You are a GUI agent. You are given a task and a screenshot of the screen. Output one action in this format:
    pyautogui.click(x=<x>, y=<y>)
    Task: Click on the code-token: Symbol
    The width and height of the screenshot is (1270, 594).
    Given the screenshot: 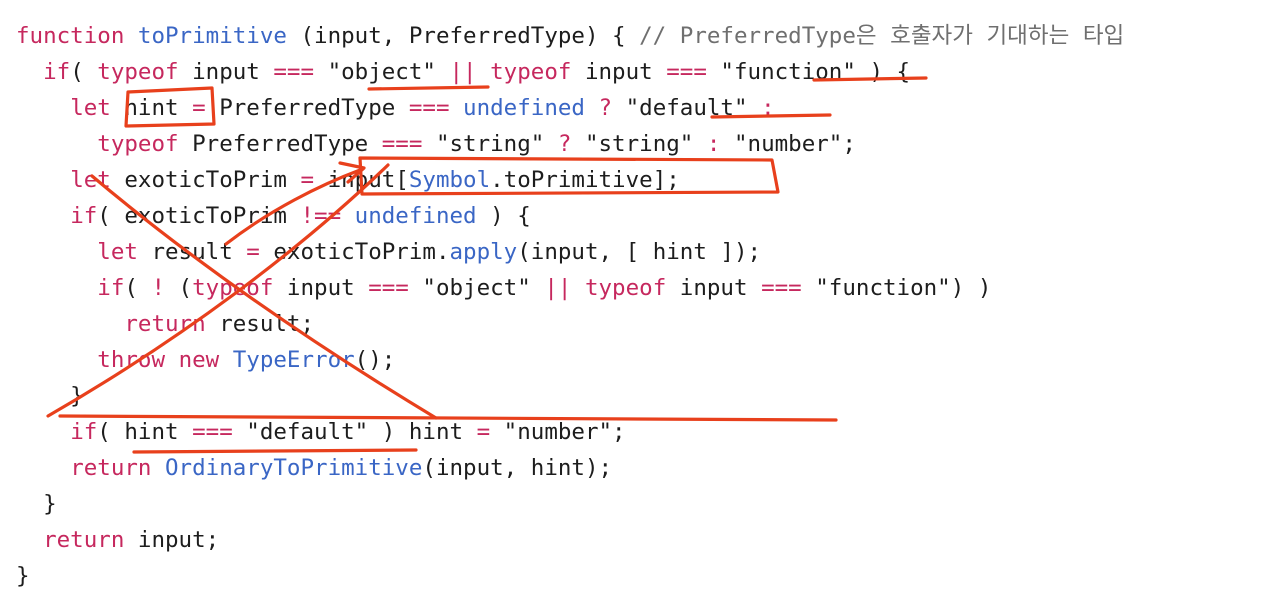 What is the action you would take?
    pyautogui.click(x=449, y=180)
    